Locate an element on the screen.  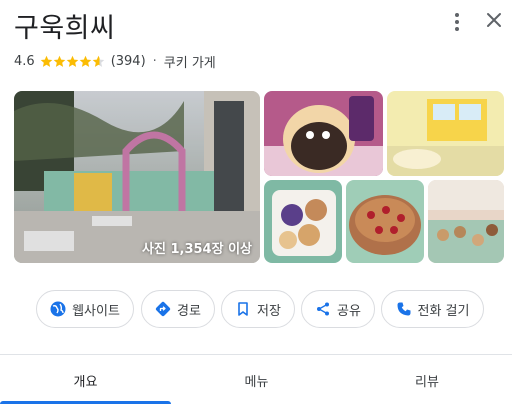
save-label: 저장 is located at coordinates (269, 311).